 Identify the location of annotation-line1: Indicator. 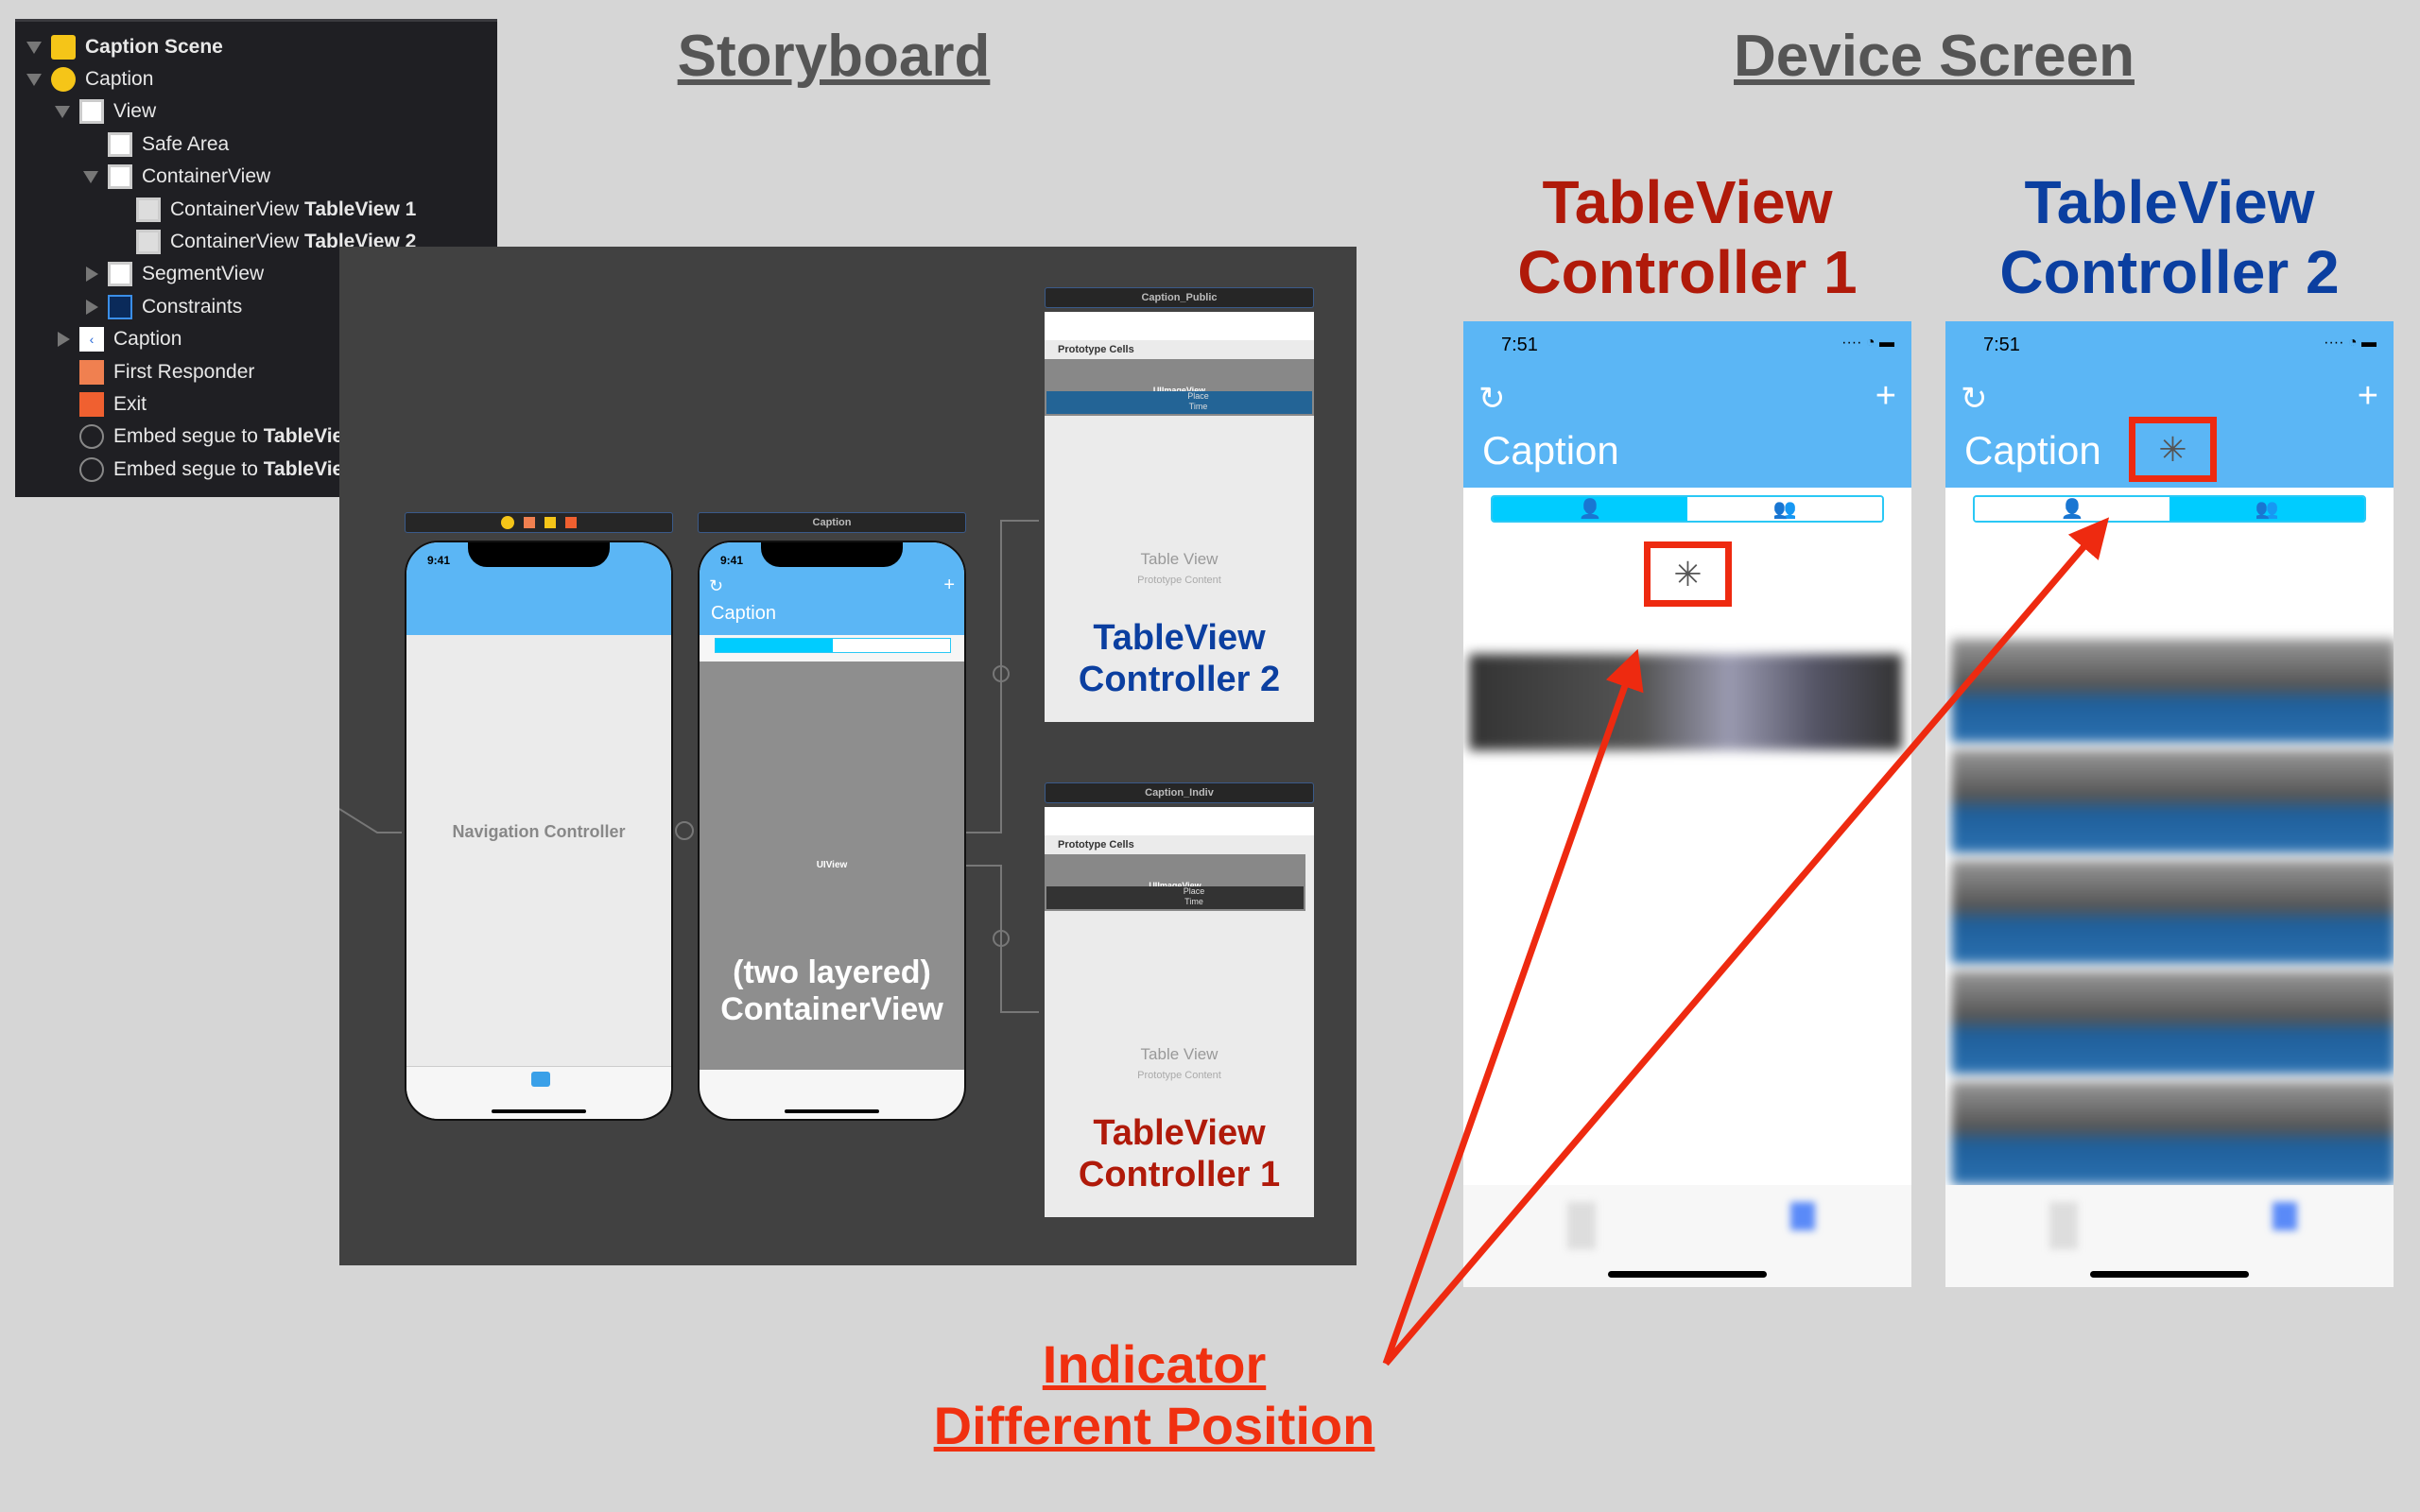
(1154, 1364).